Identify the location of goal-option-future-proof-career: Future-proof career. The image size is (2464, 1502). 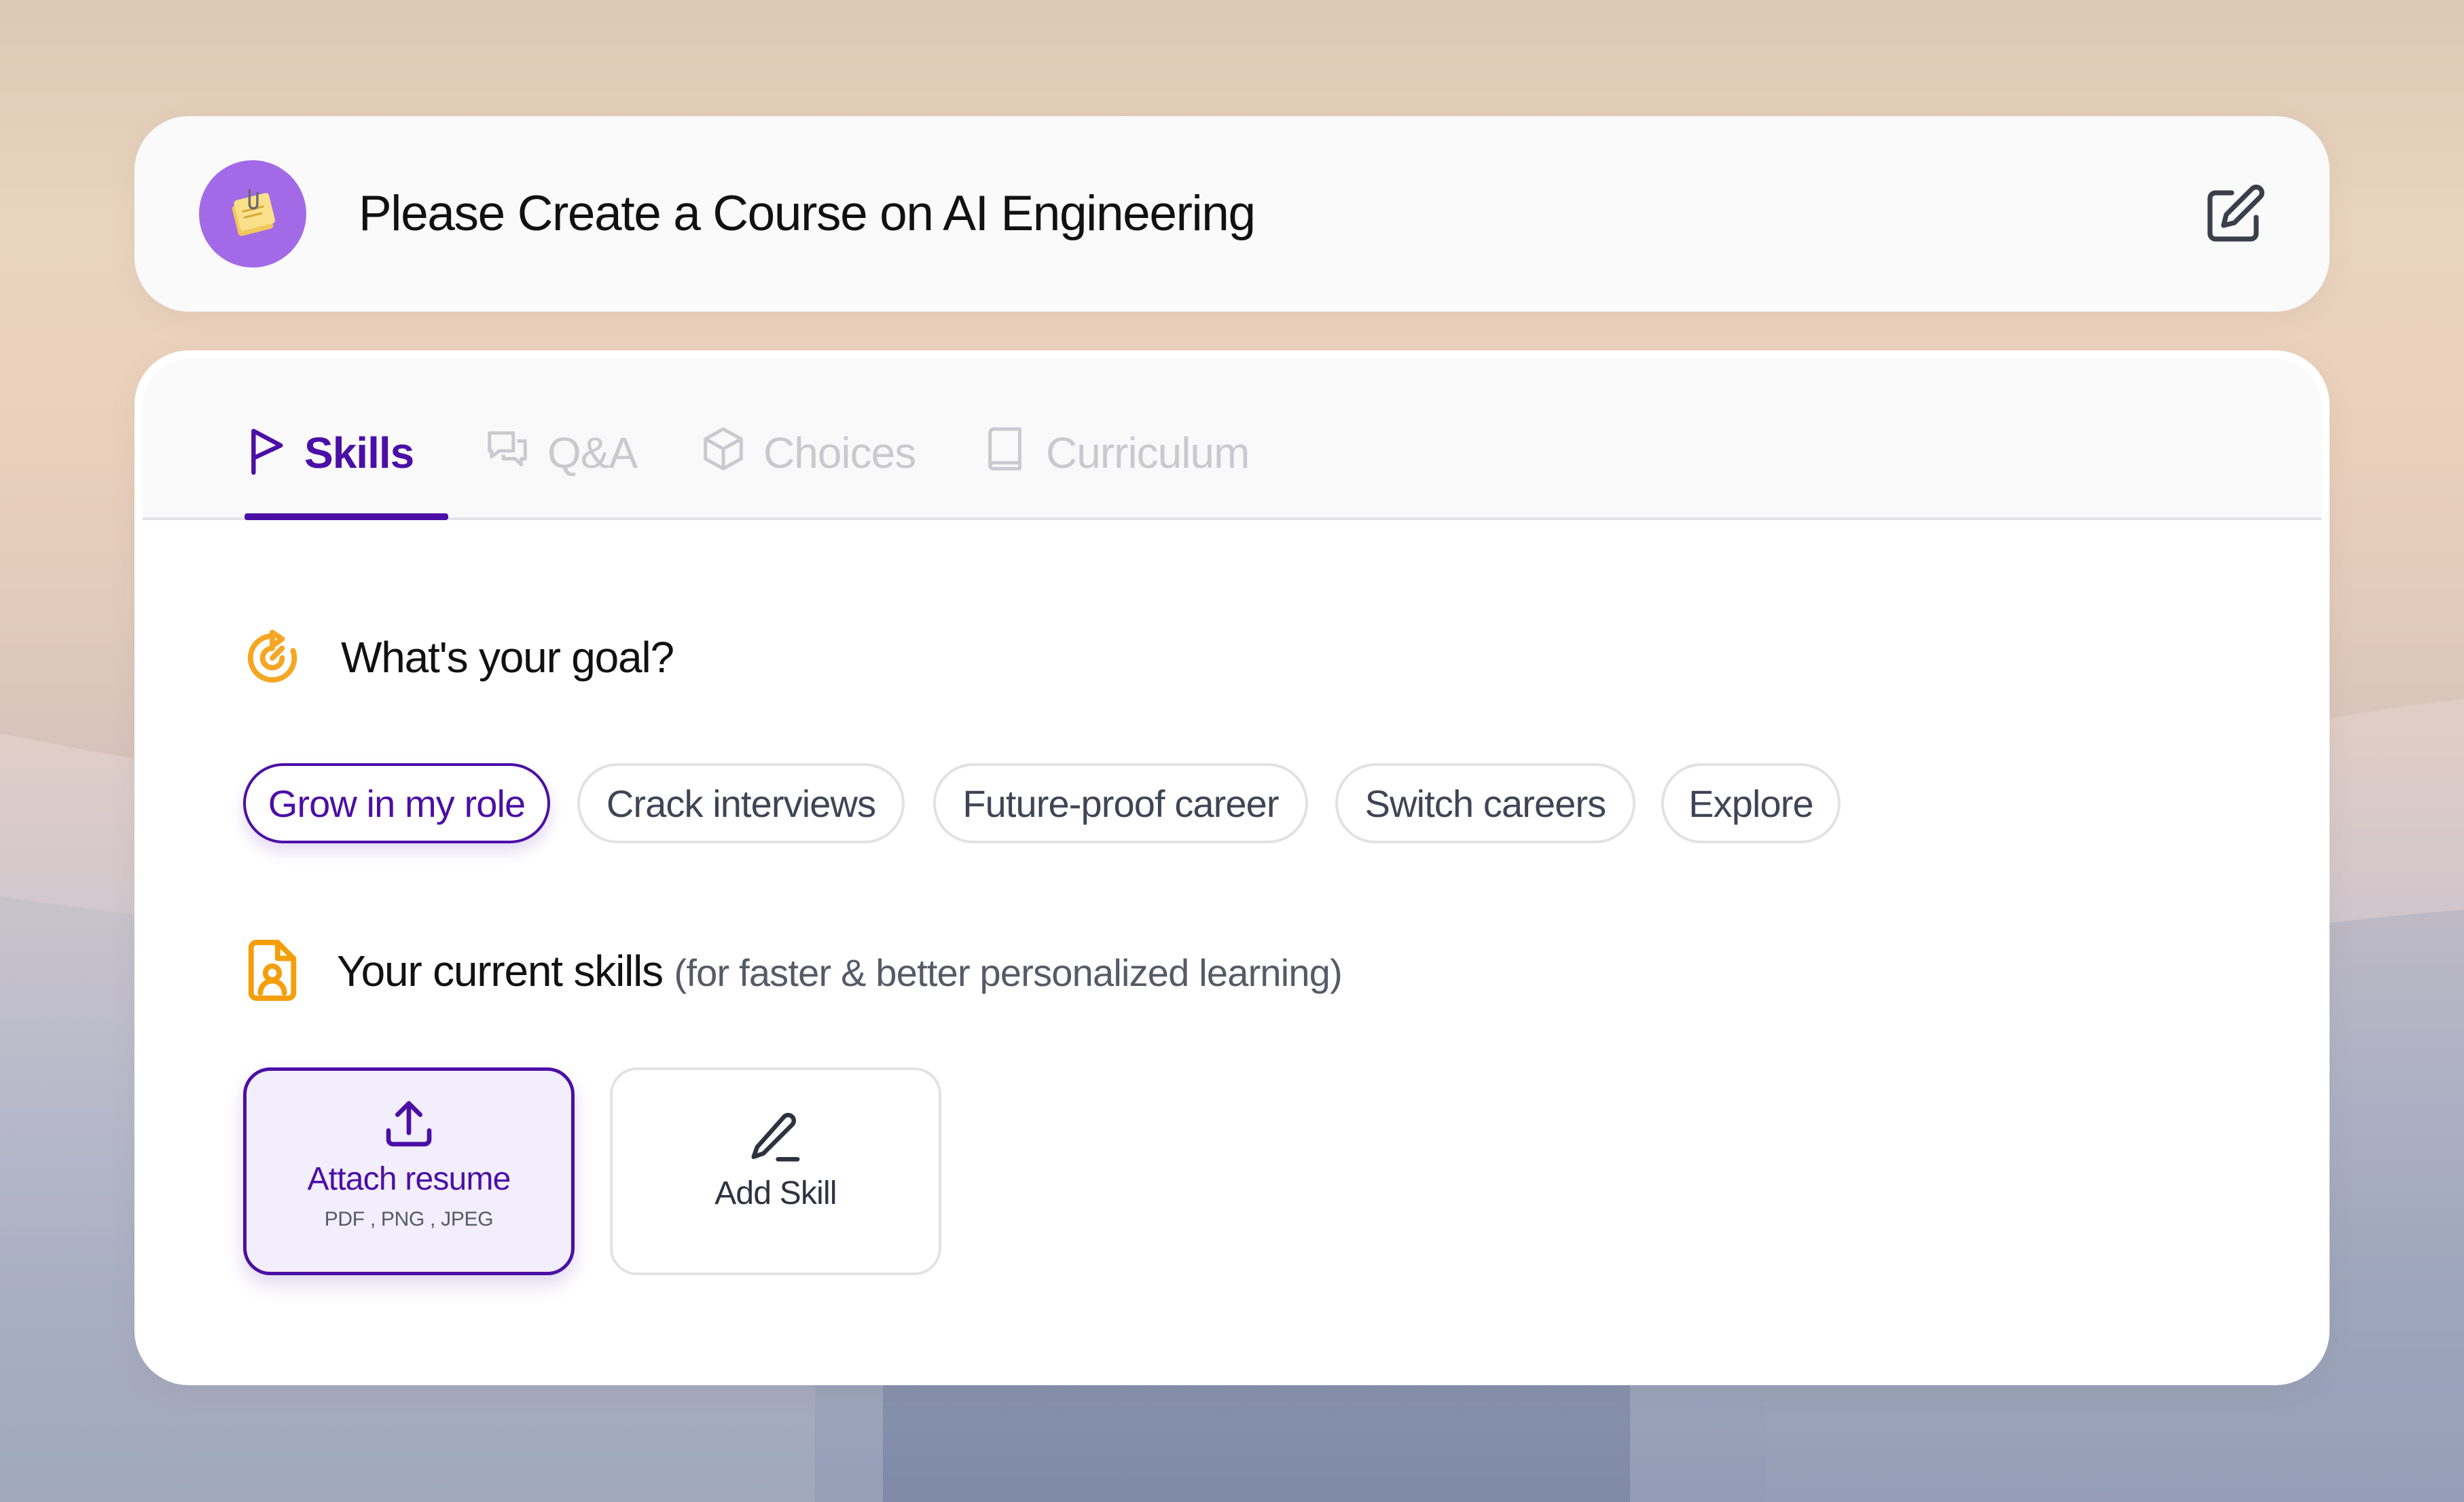
(1120, 803).